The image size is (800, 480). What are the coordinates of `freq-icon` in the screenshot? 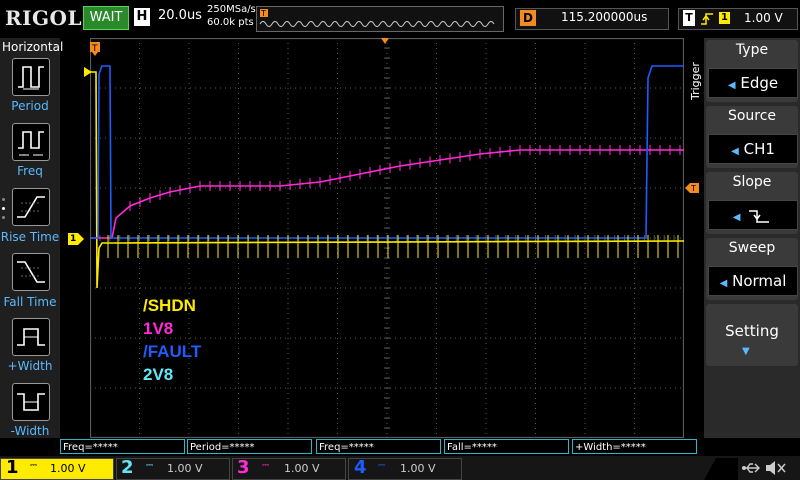 It's located at (31, 143).